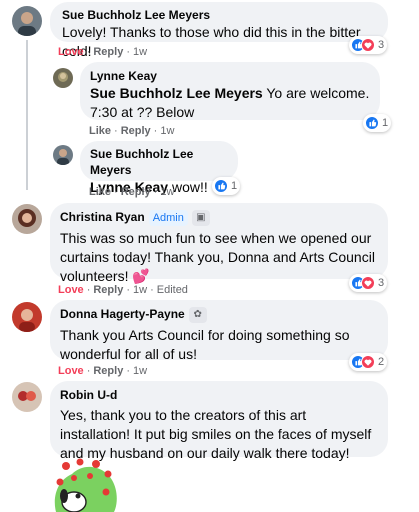 The width and height of the screenshot is (419, 512). I want to click on comment-author: Lynne Keay, so click(230, 76).